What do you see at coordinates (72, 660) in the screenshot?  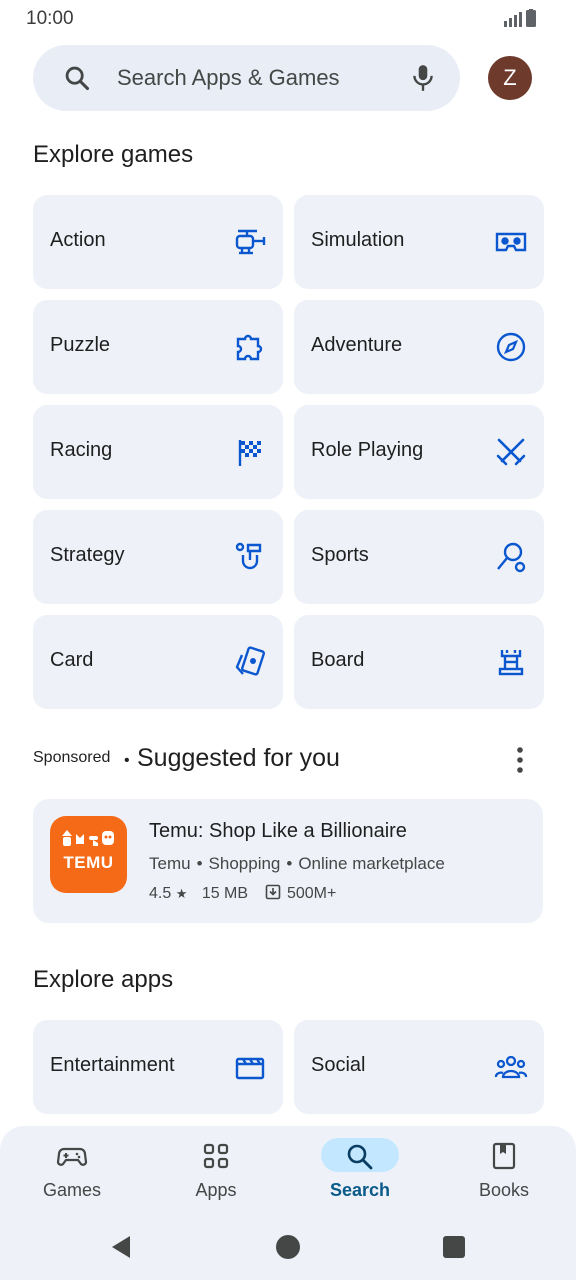 I see `category-label: Card` at bounding box center [72, 660].